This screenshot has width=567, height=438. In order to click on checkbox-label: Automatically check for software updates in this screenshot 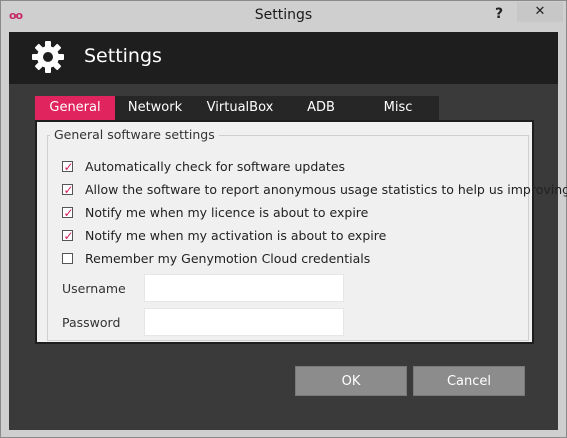, I will do `click(215, 166)`.